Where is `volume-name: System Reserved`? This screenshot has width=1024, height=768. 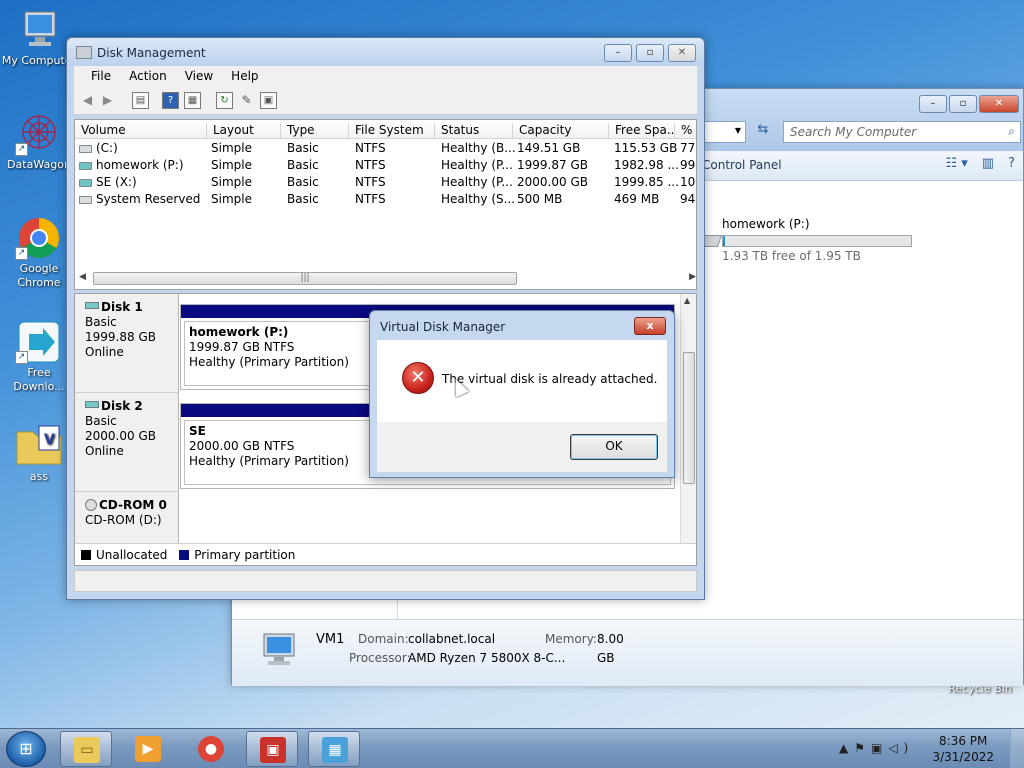
volume-name: System Reserved is located at coordinates (148, 199).